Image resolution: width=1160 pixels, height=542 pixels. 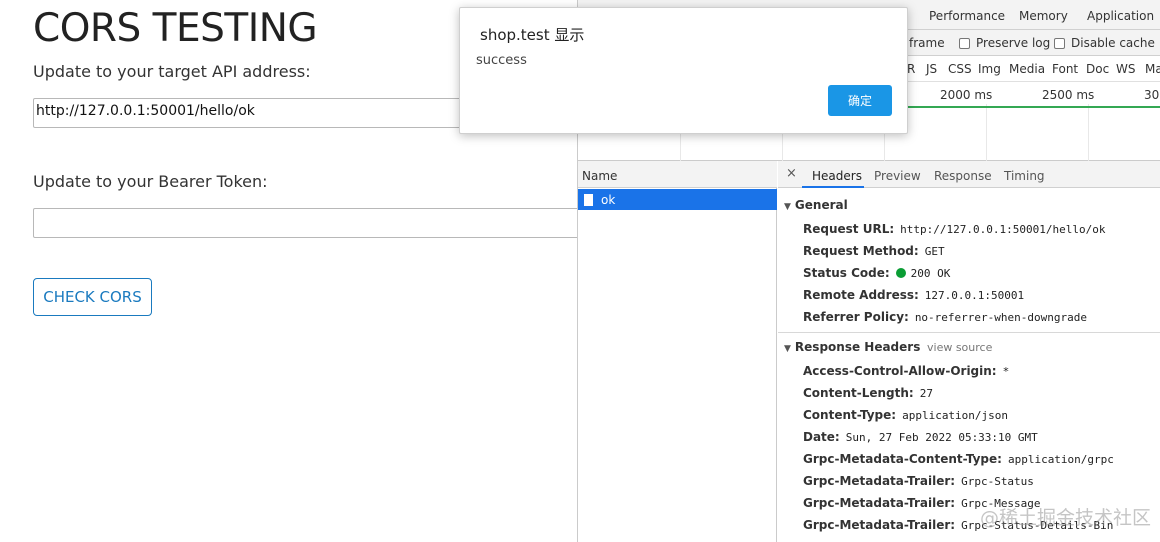 I want to click on bearer-token-label: Update to your Bearer Token:, so click(x=150, y=181).